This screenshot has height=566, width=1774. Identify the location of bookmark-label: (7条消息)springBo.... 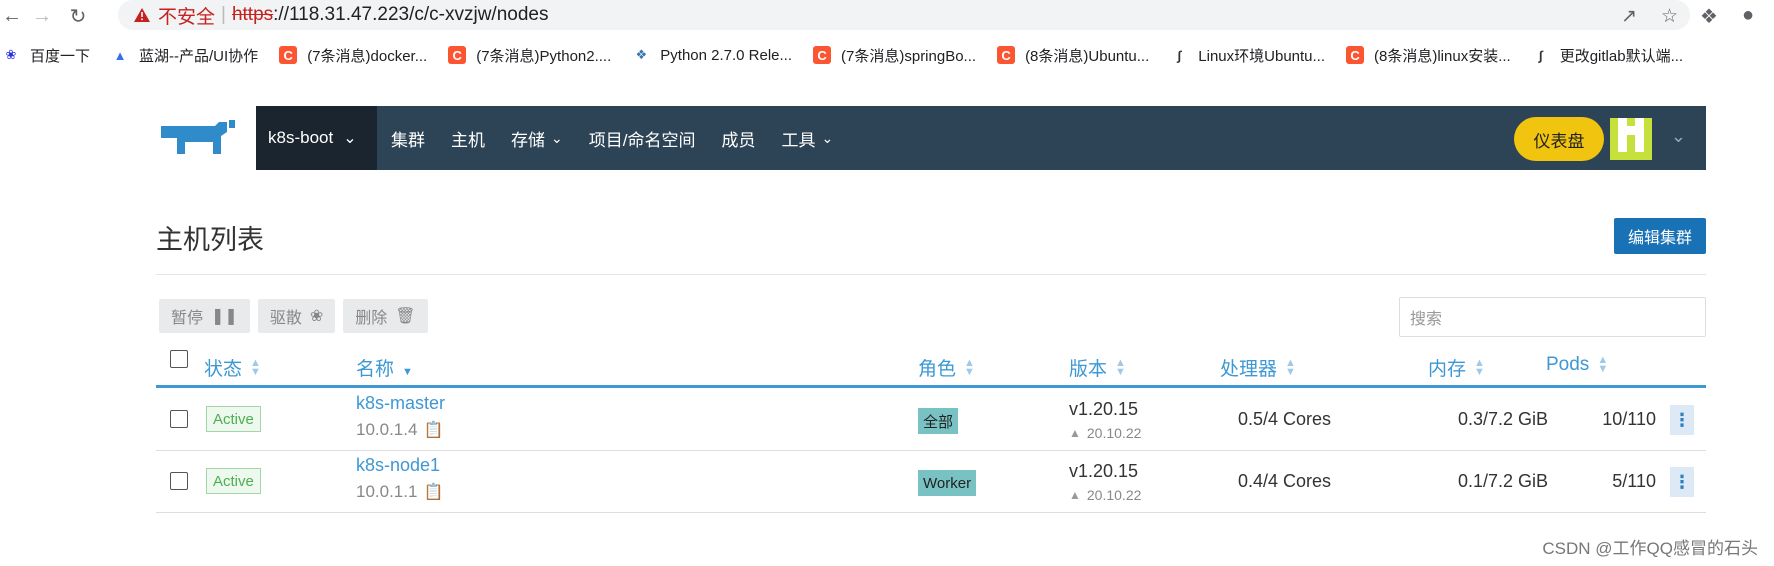
(909, 56).